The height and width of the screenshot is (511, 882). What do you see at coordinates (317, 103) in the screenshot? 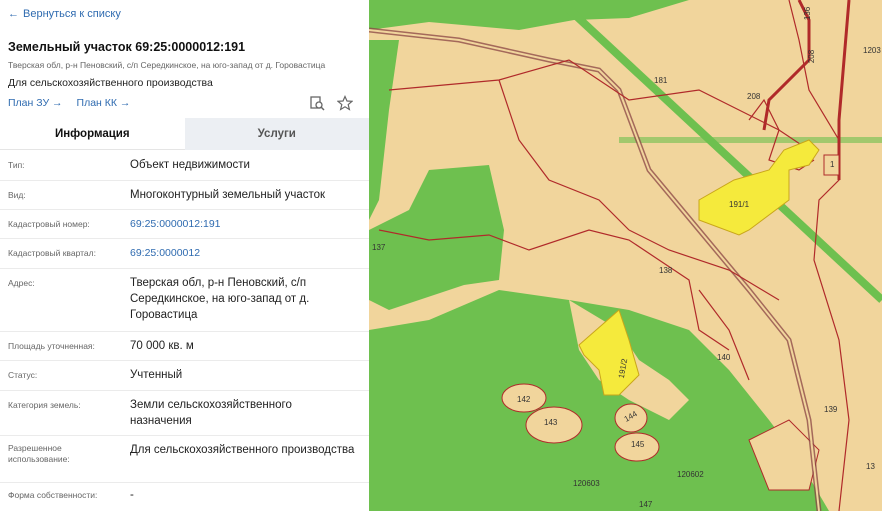
I see `search-document-icon` at bounding box center [317, 103].